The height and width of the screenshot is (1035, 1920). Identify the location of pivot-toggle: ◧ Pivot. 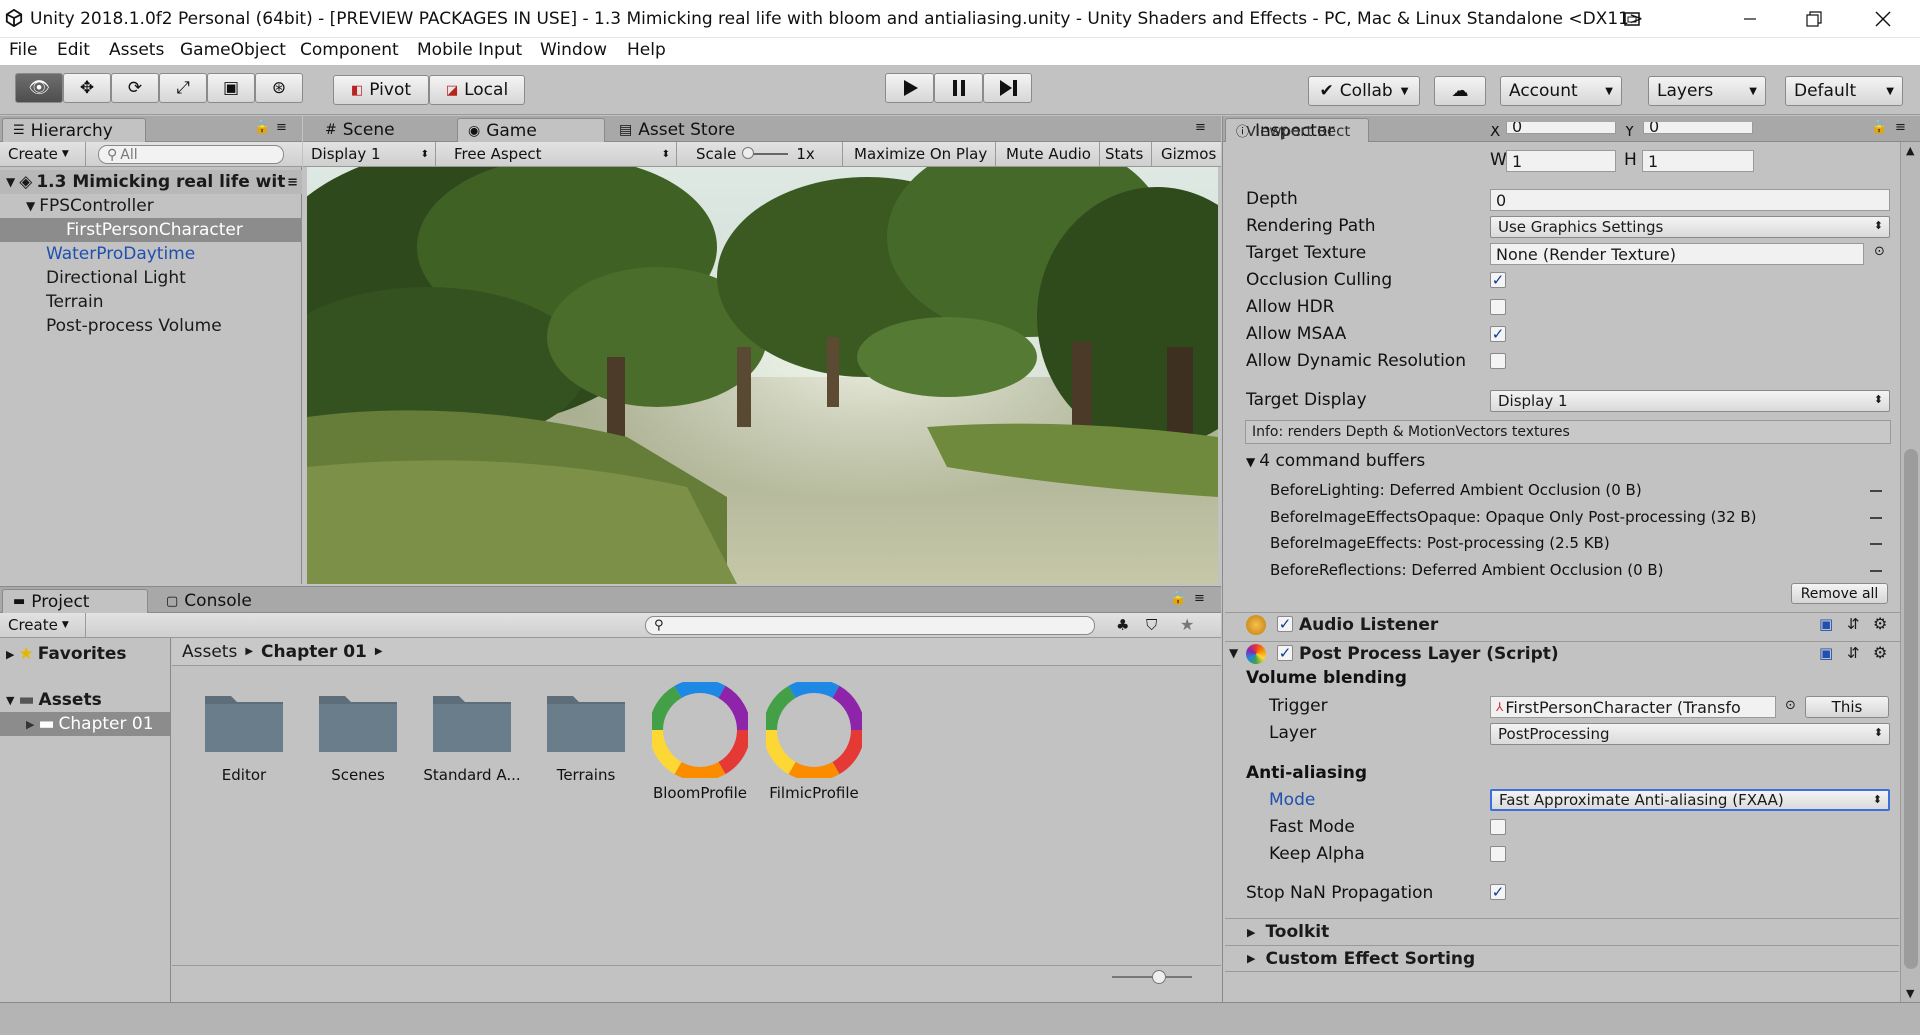
(381, 90).